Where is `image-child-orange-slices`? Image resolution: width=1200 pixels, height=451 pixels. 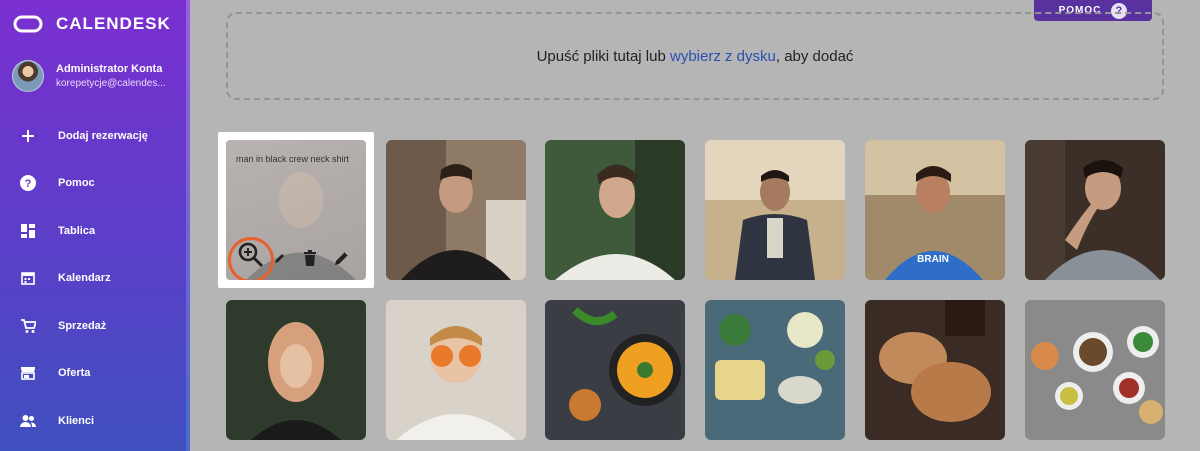 image-child-orange-slices is located at coordinates (456, 370).